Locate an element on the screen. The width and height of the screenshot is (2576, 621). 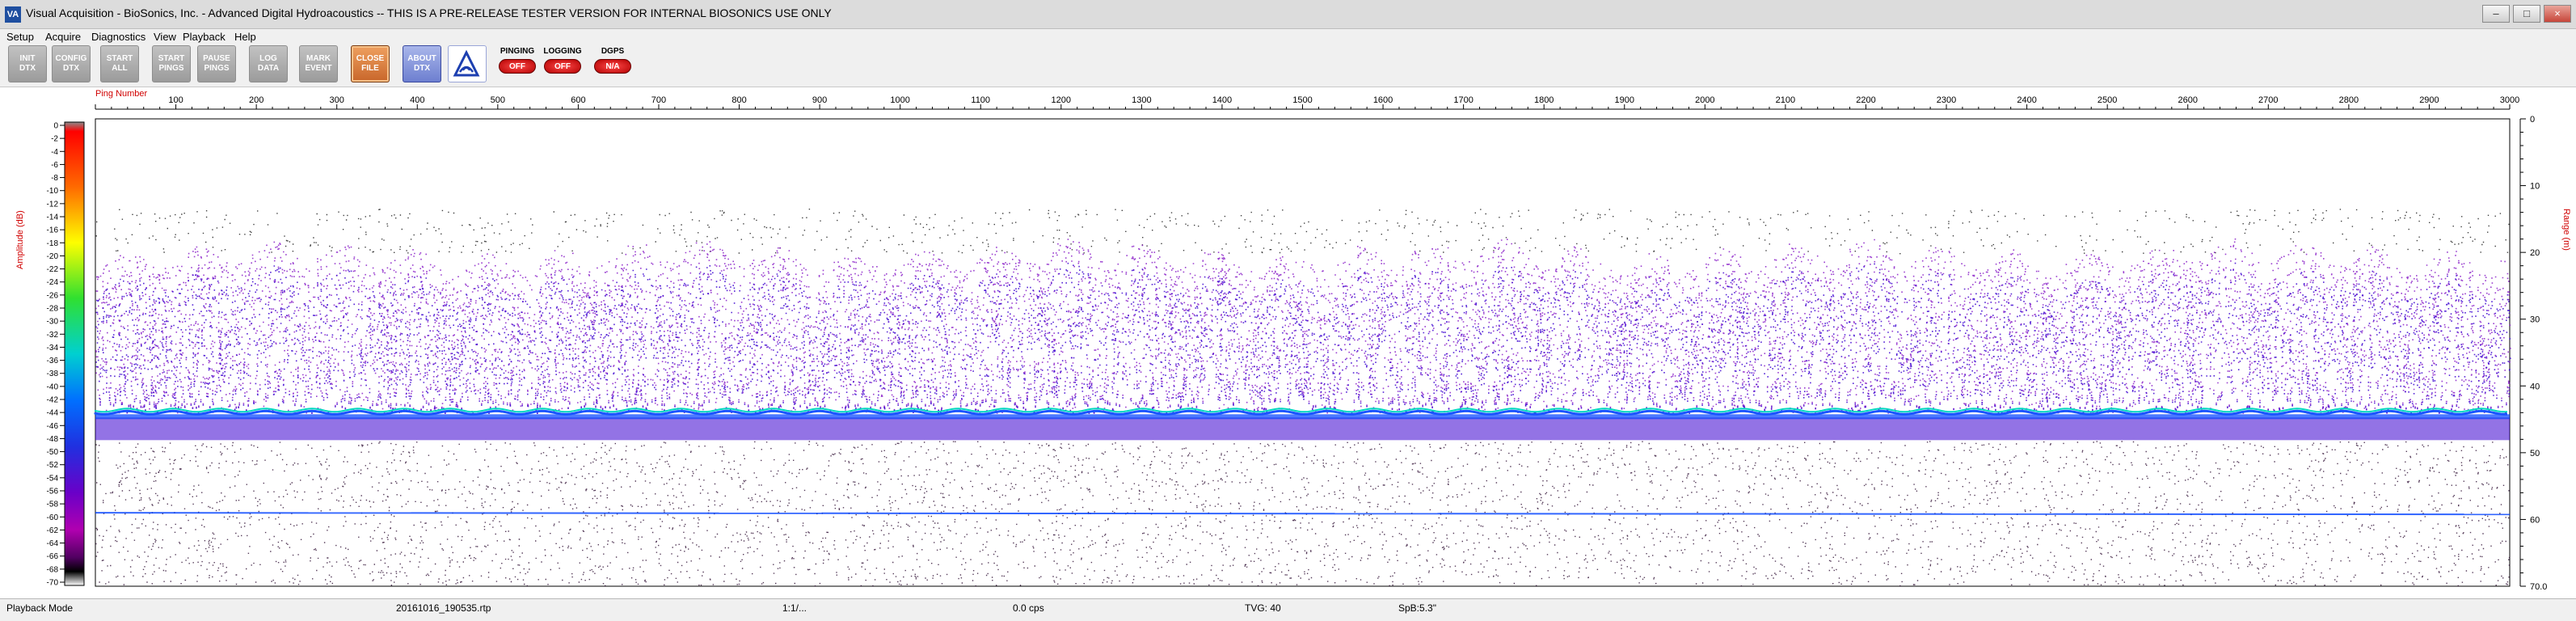
range-tick-label: 50 is located at coordinates (2535, 453).